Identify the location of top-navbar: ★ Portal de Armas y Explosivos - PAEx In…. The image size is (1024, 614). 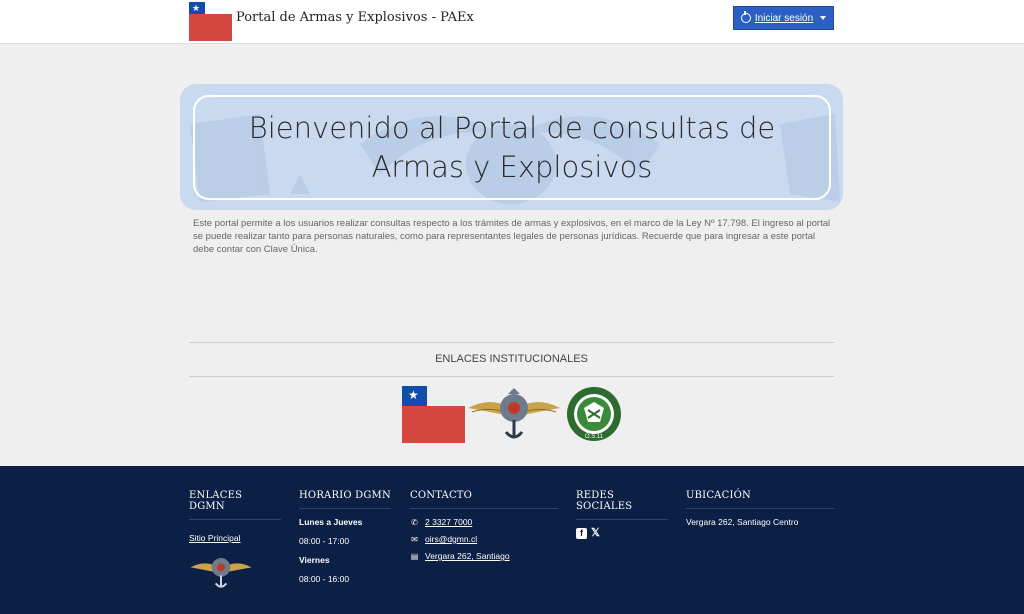
(512, 22).